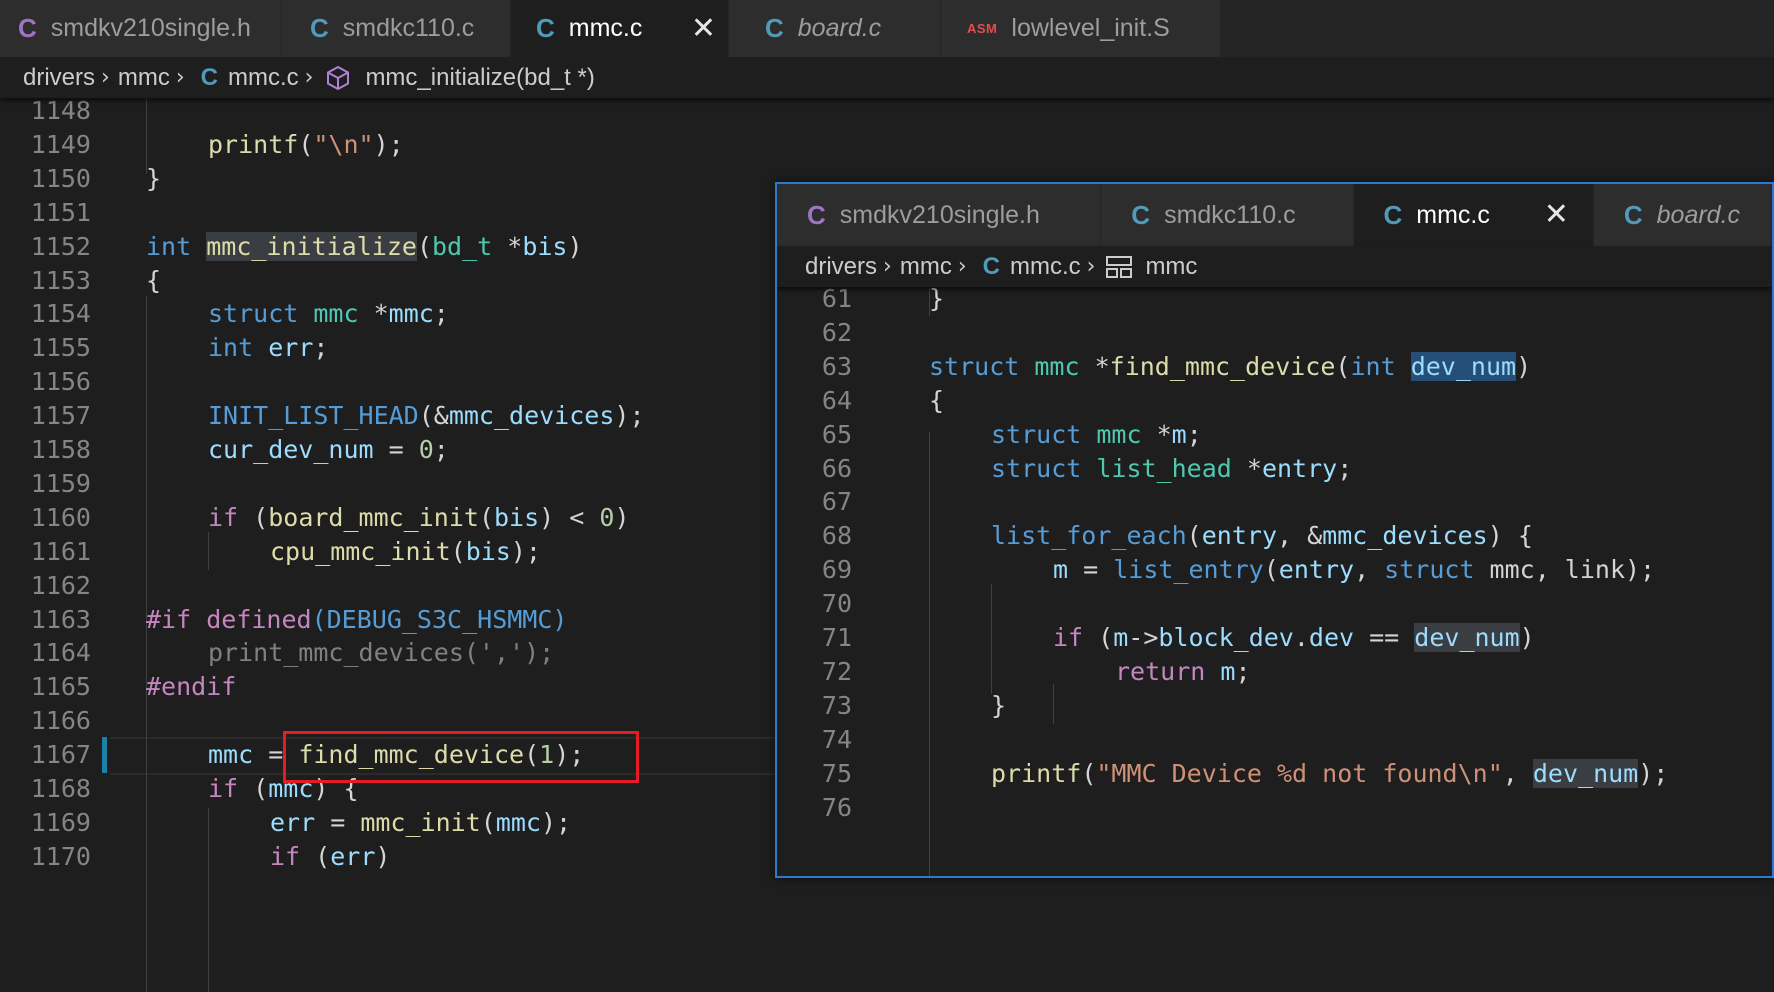 This screenshot has width=1774, height=992. What do you see at coordinates (328, 314) in the screenshot?
I see `code-text: struct mmc *mmc;` at bounding box center [328, 314].